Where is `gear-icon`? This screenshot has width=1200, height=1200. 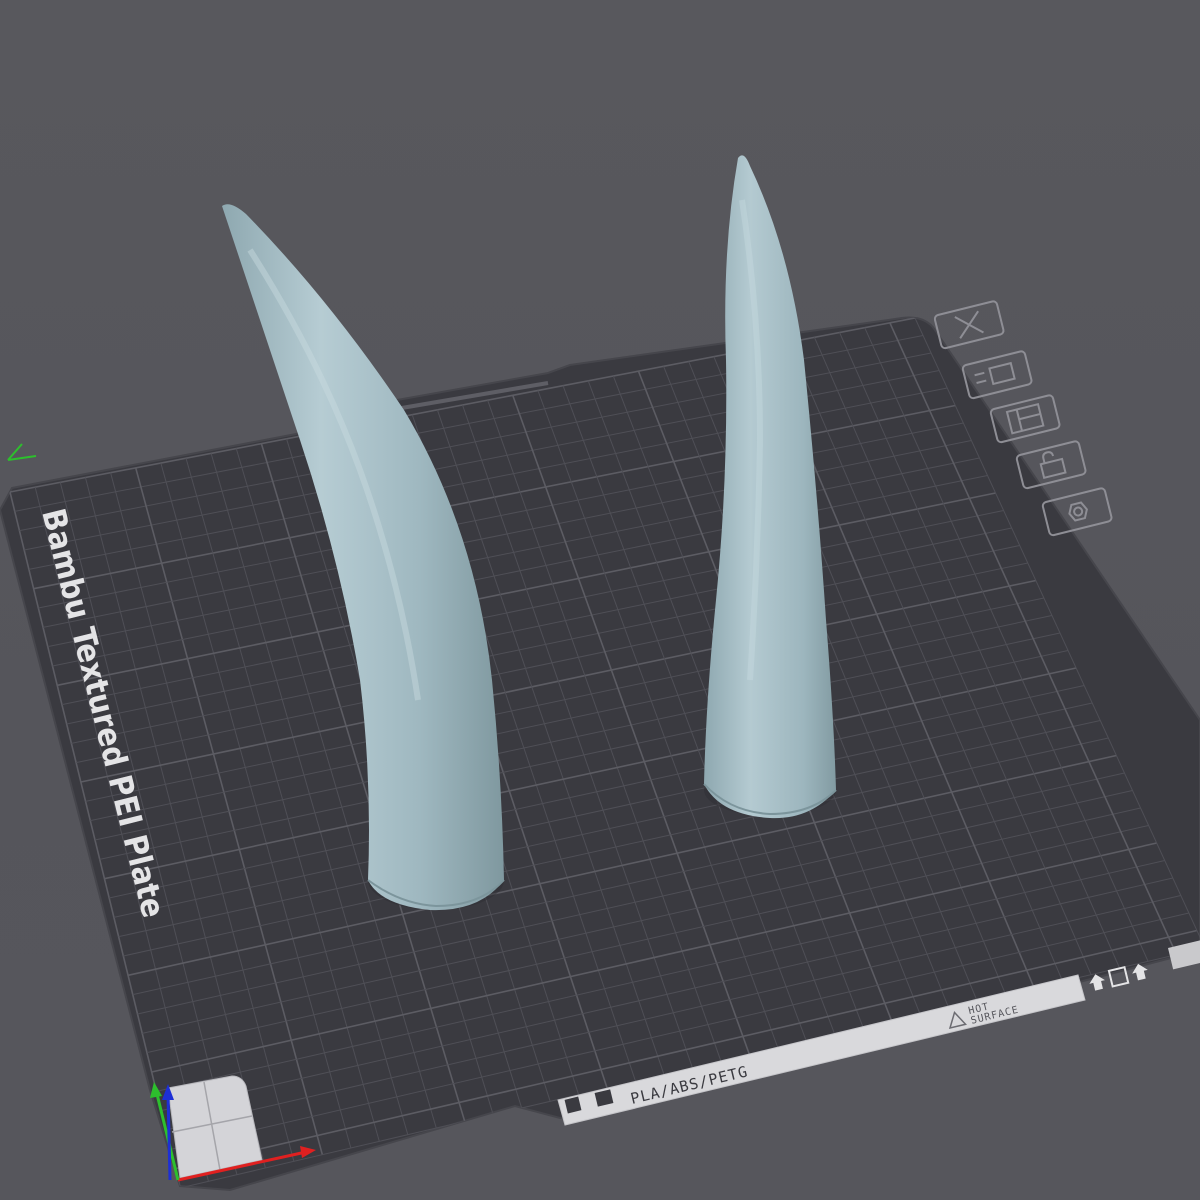 gear-icon is located at coordinates (1078, 511).